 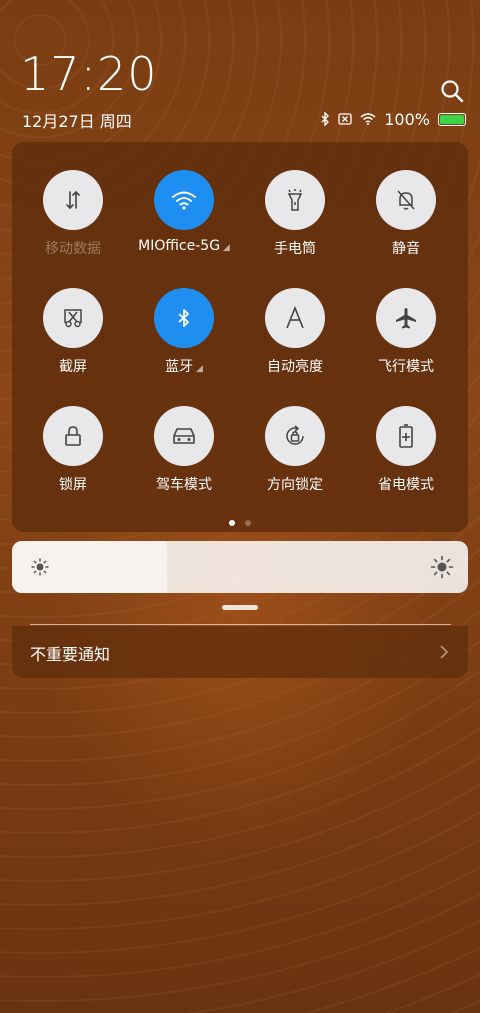 I want to click on chevron-right-icon, so click(x=444, y=652).